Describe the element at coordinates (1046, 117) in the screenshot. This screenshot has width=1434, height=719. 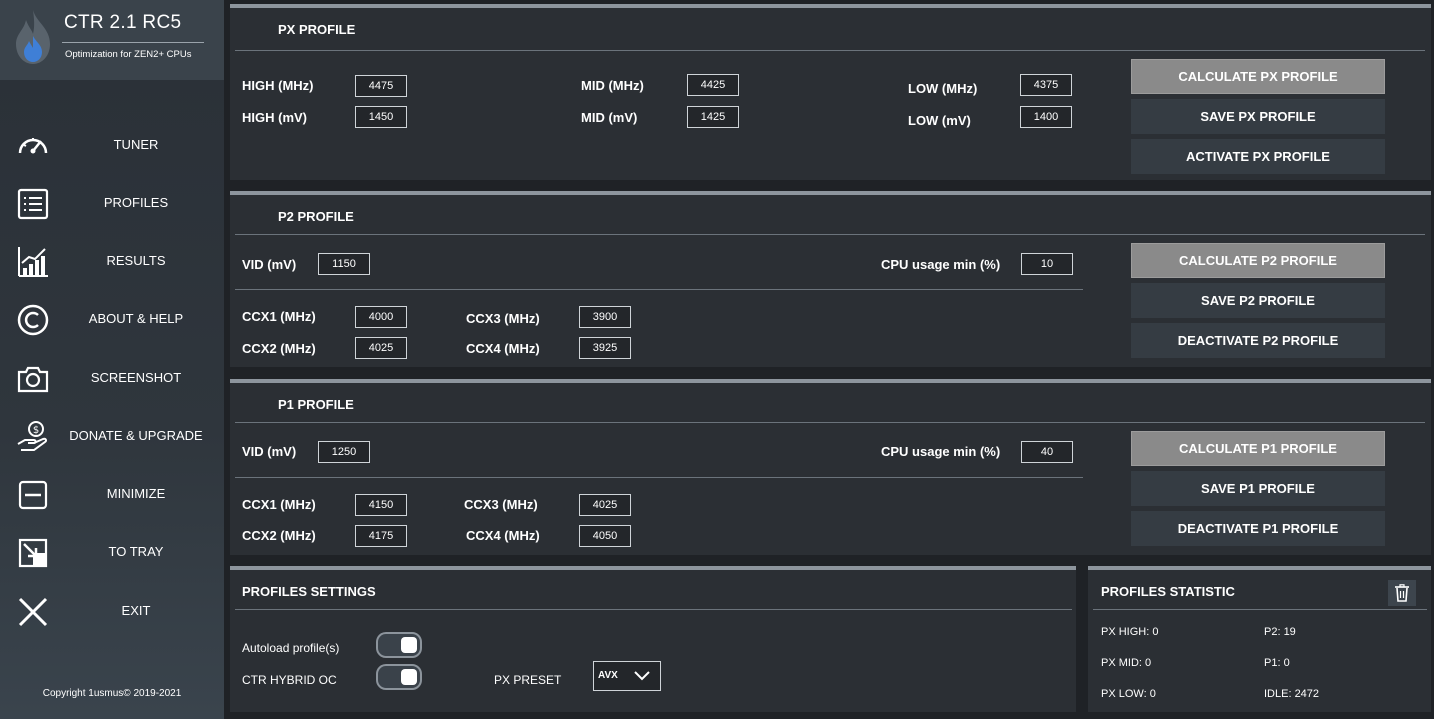
I see `px-low-mv-input` at that location.